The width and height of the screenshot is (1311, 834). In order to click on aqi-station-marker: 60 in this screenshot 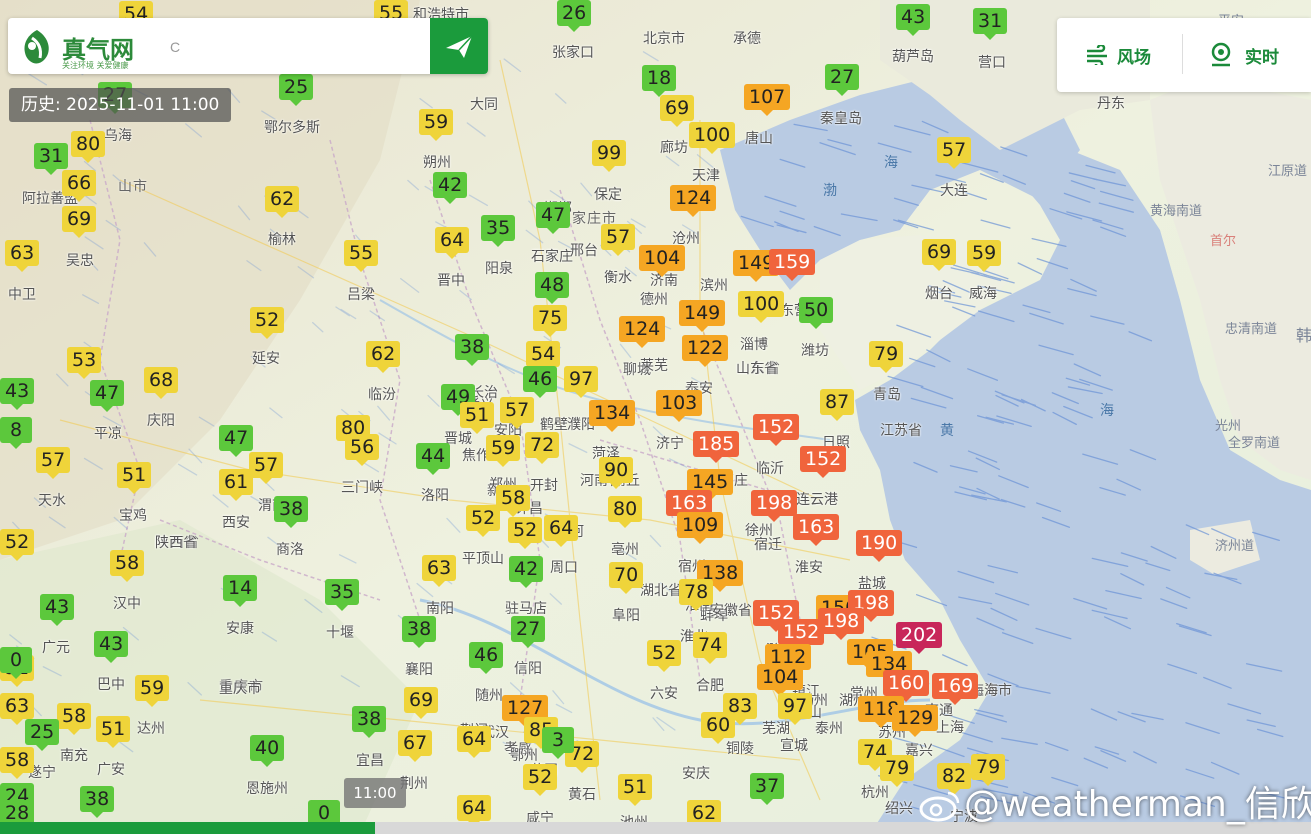, I will do `click(718, 728)`.